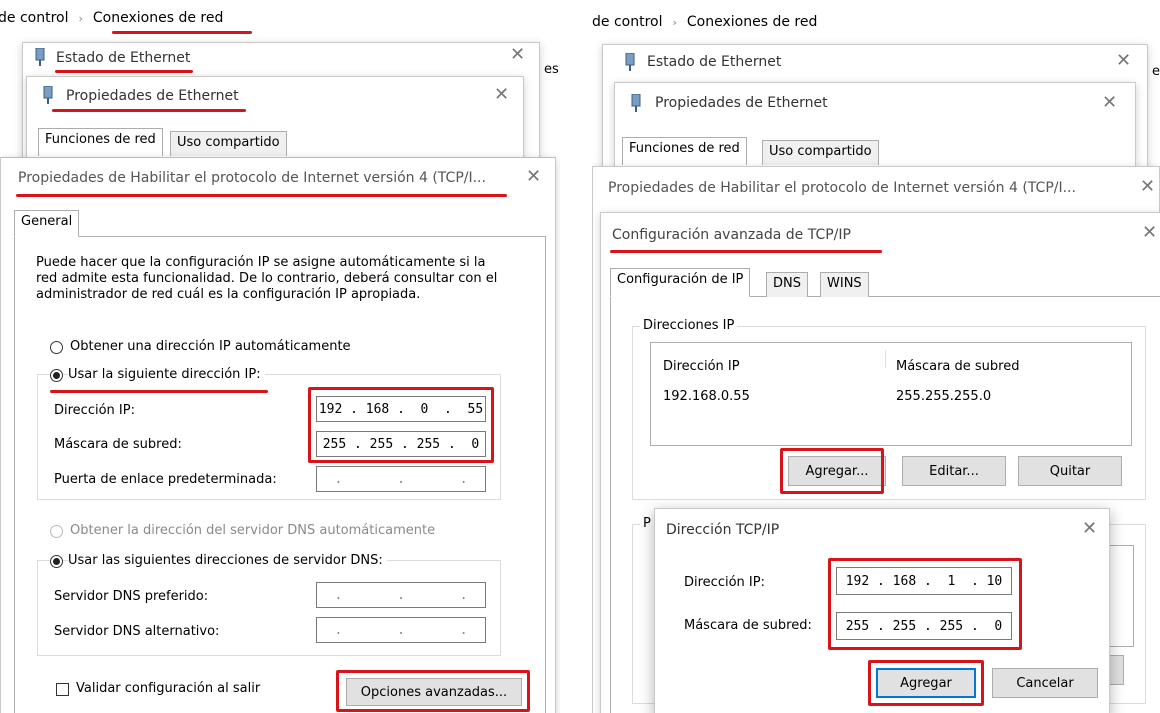 The image size is (1160, 713). I want to click on validate-checkbox, so click(62, 689).